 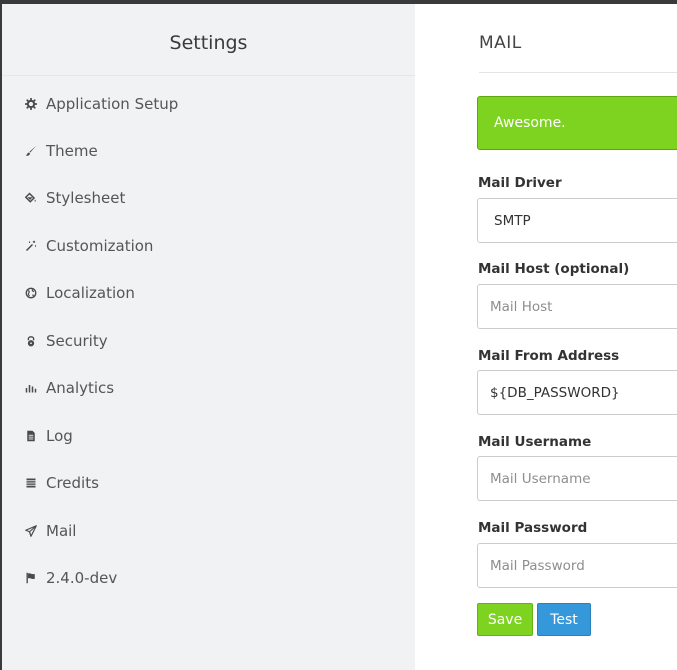 I want to click on list-icon, so click(x=31, y=483).